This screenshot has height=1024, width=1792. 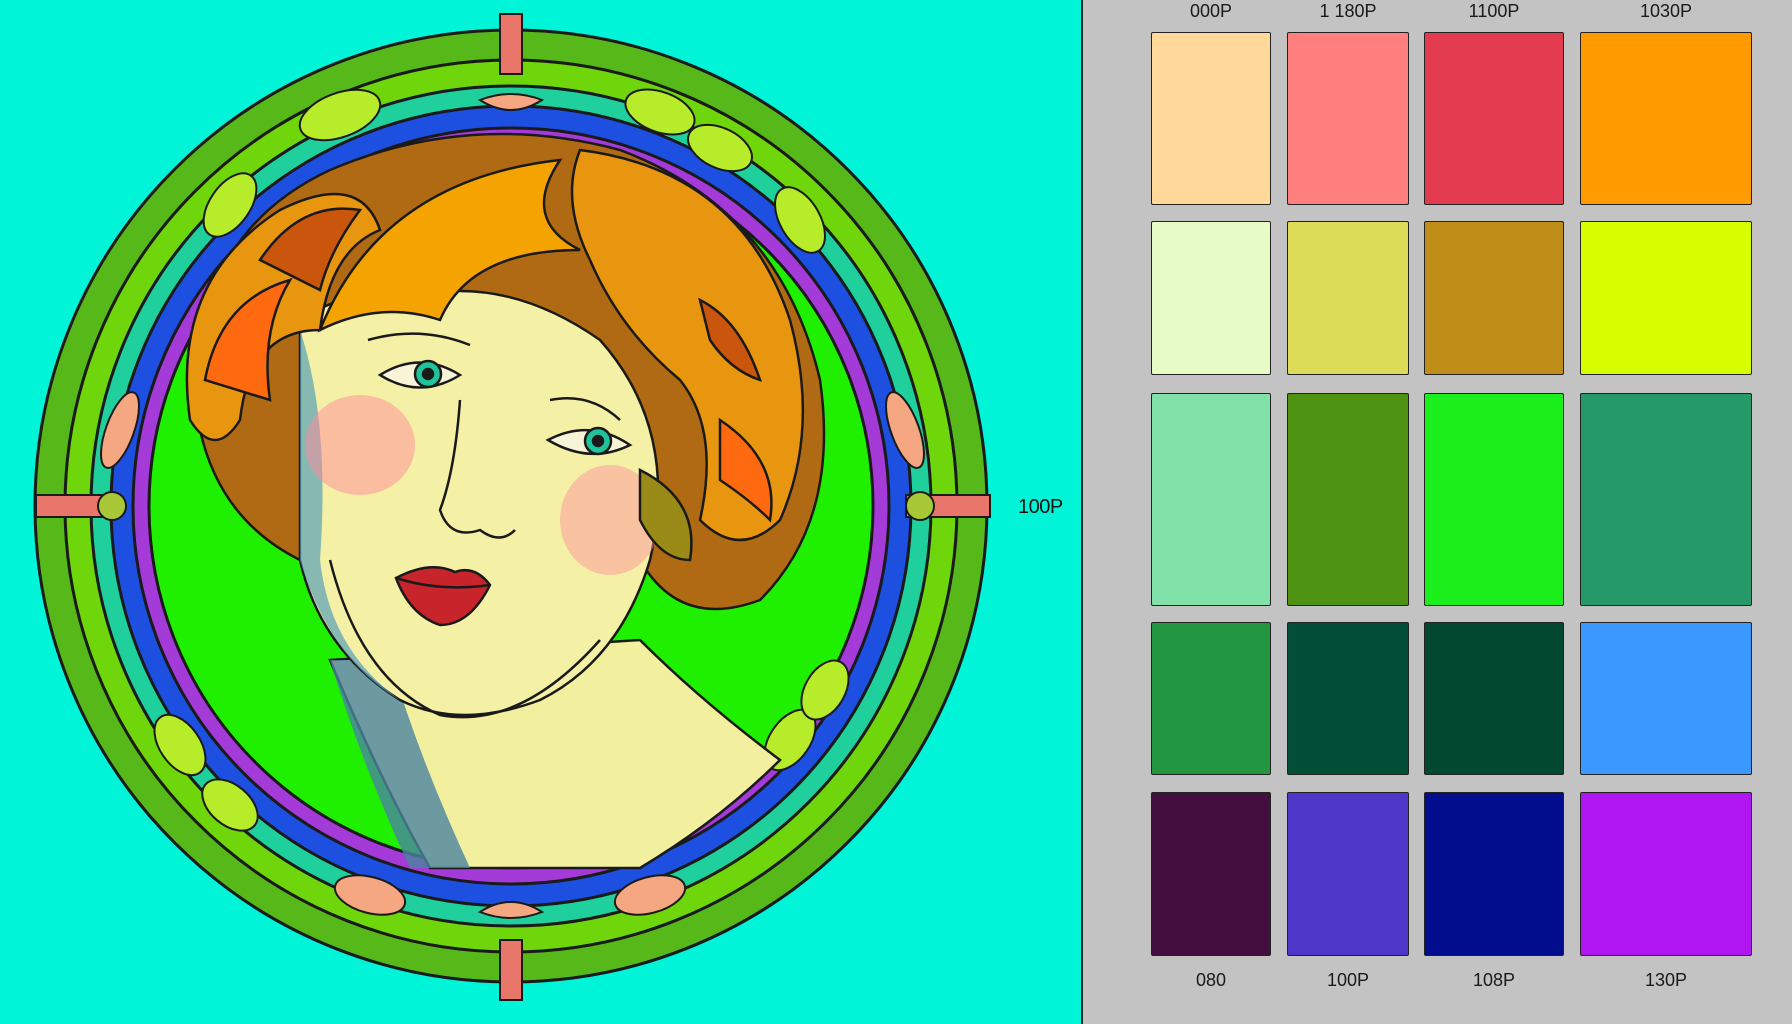 I want to click on column-label-top: 1100P, so click(x=1494, y=11).